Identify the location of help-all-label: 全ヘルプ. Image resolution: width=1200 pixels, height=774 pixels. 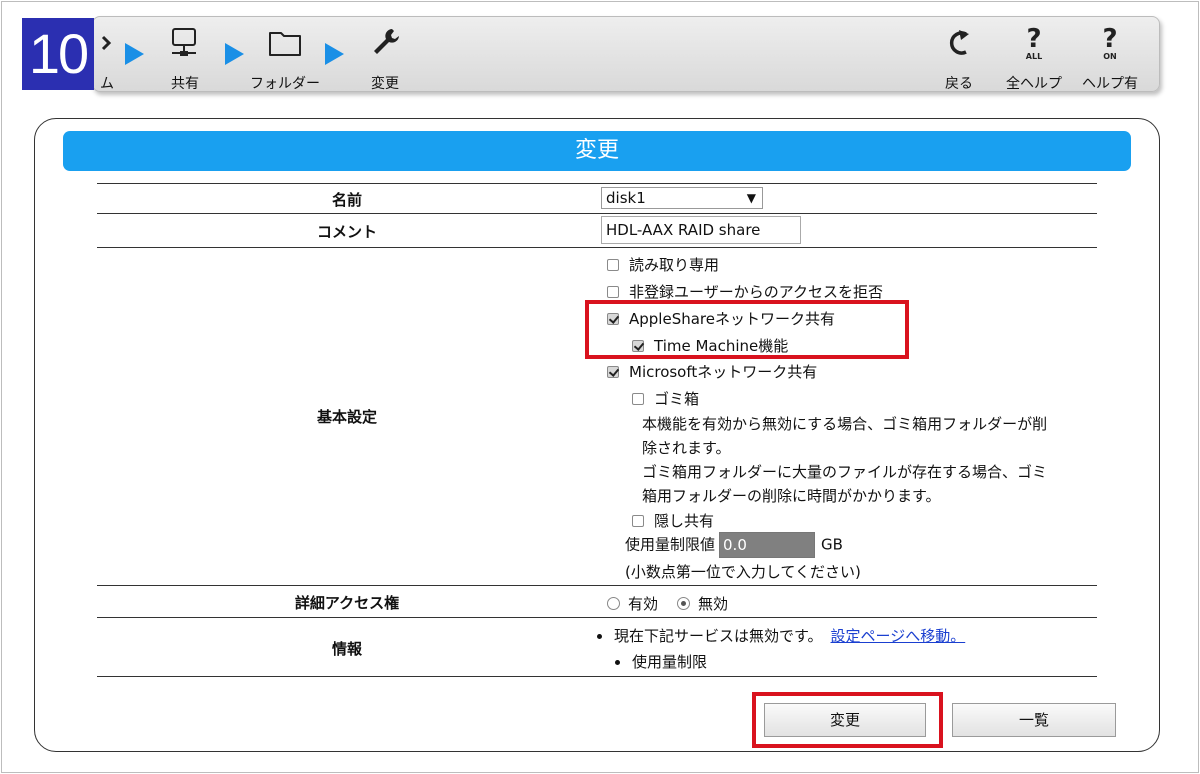
(1034, 84).